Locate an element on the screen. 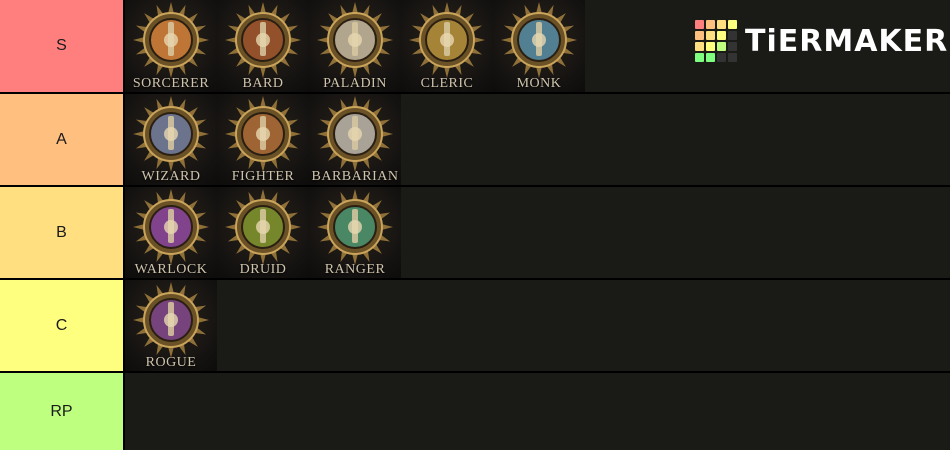 This screenshot has height=450, width=950. class-card-fighter: FIGHTER is located at coordinates (263, 139).